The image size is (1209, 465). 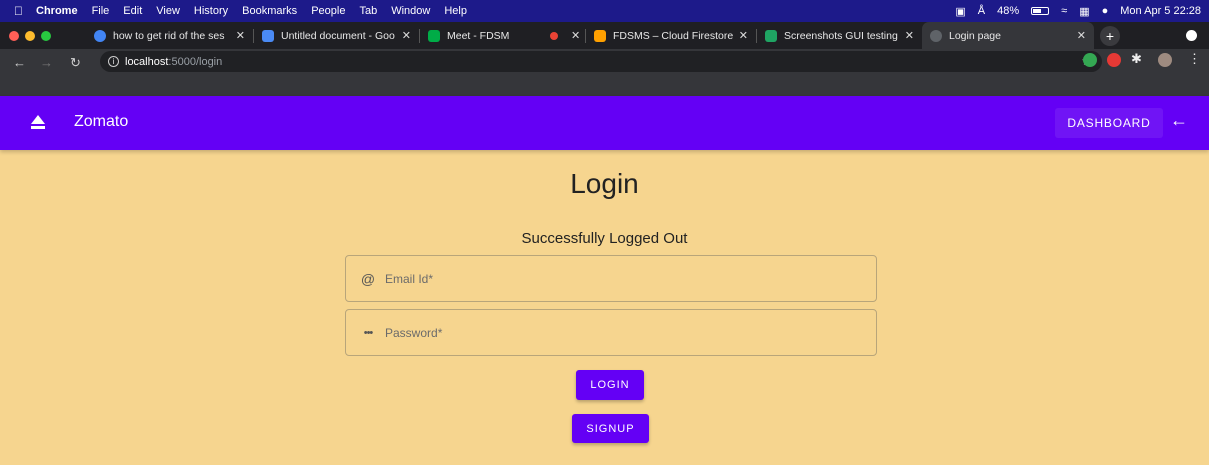 I want to click on password-field: •••, so click(x=611, y=332).